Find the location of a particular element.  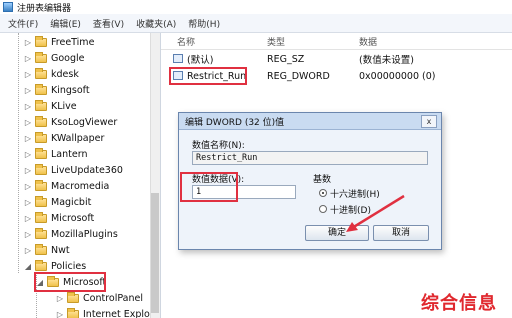

tree-item-kwallpaper: ▷ KWallpaper is located at coordinates (64, 138).